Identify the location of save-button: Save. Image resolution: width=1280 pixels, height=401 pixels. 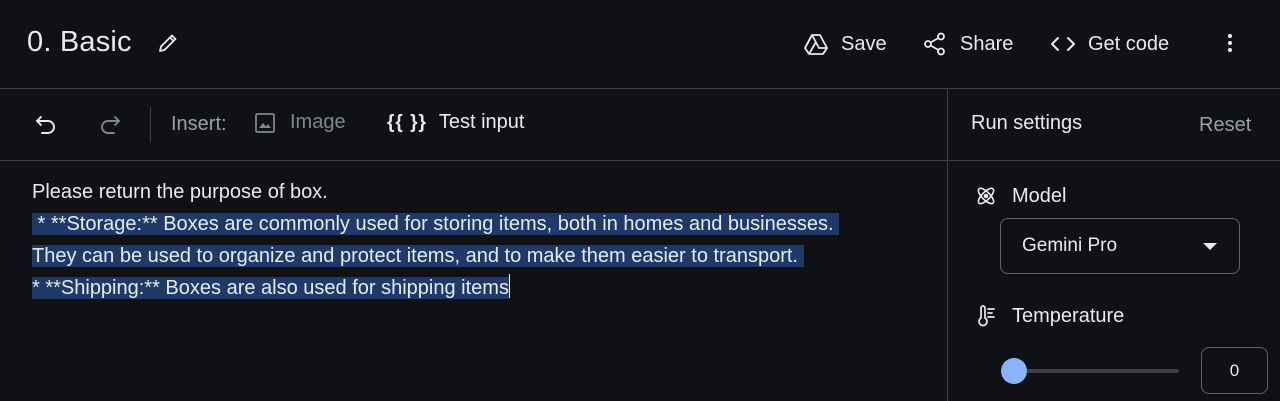
(845, 44).